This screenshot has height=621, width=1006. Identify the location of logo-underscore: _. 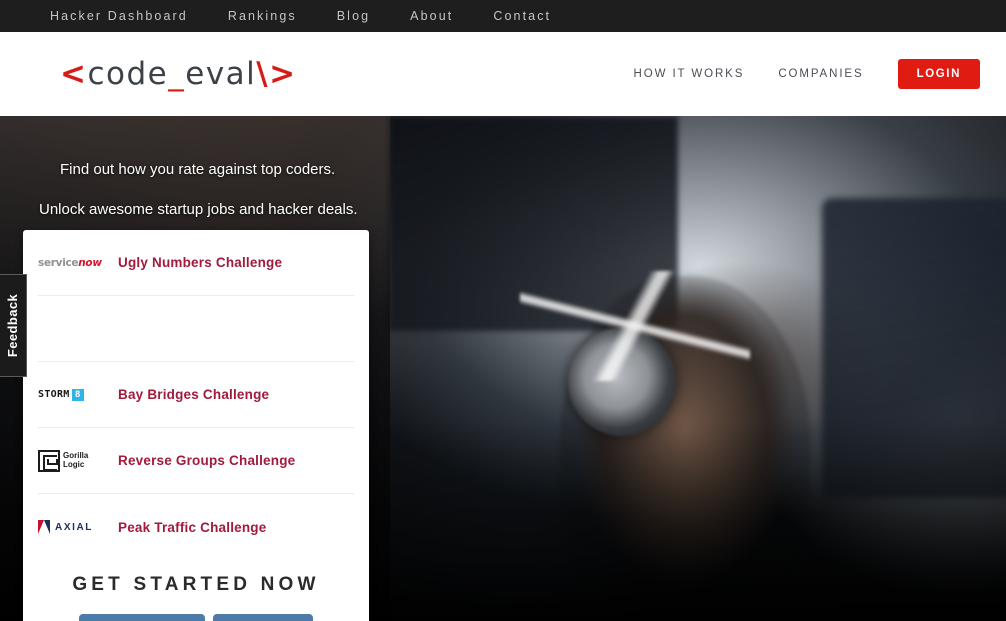
(177, 74).